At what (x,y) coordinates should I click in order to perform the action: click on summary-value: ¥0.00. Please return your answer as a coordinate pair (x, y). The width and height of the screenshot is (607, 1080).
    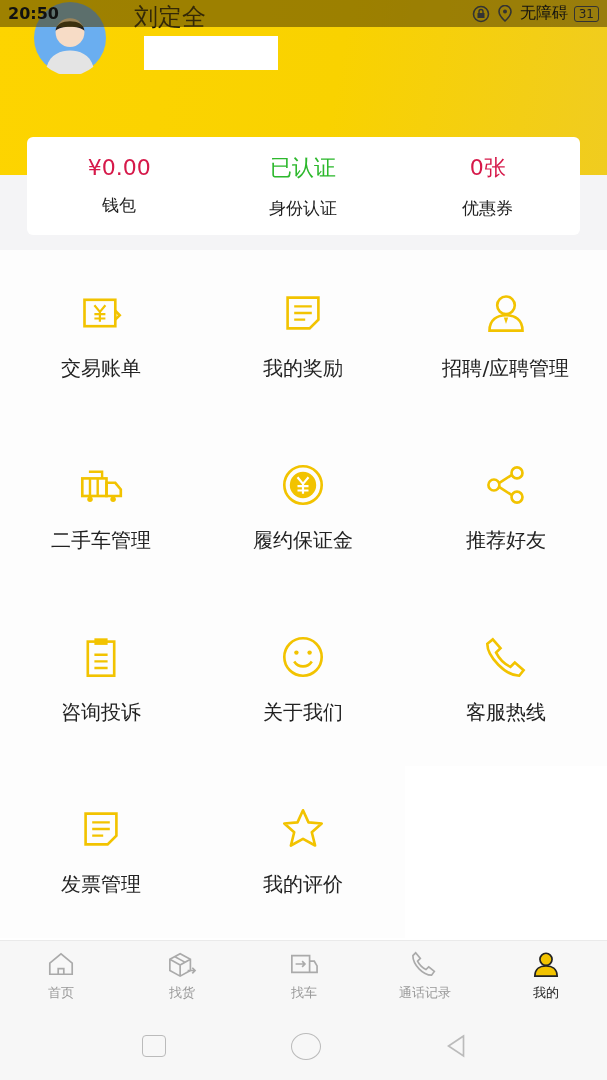
    Looking at the image, I should click on (119, 167).